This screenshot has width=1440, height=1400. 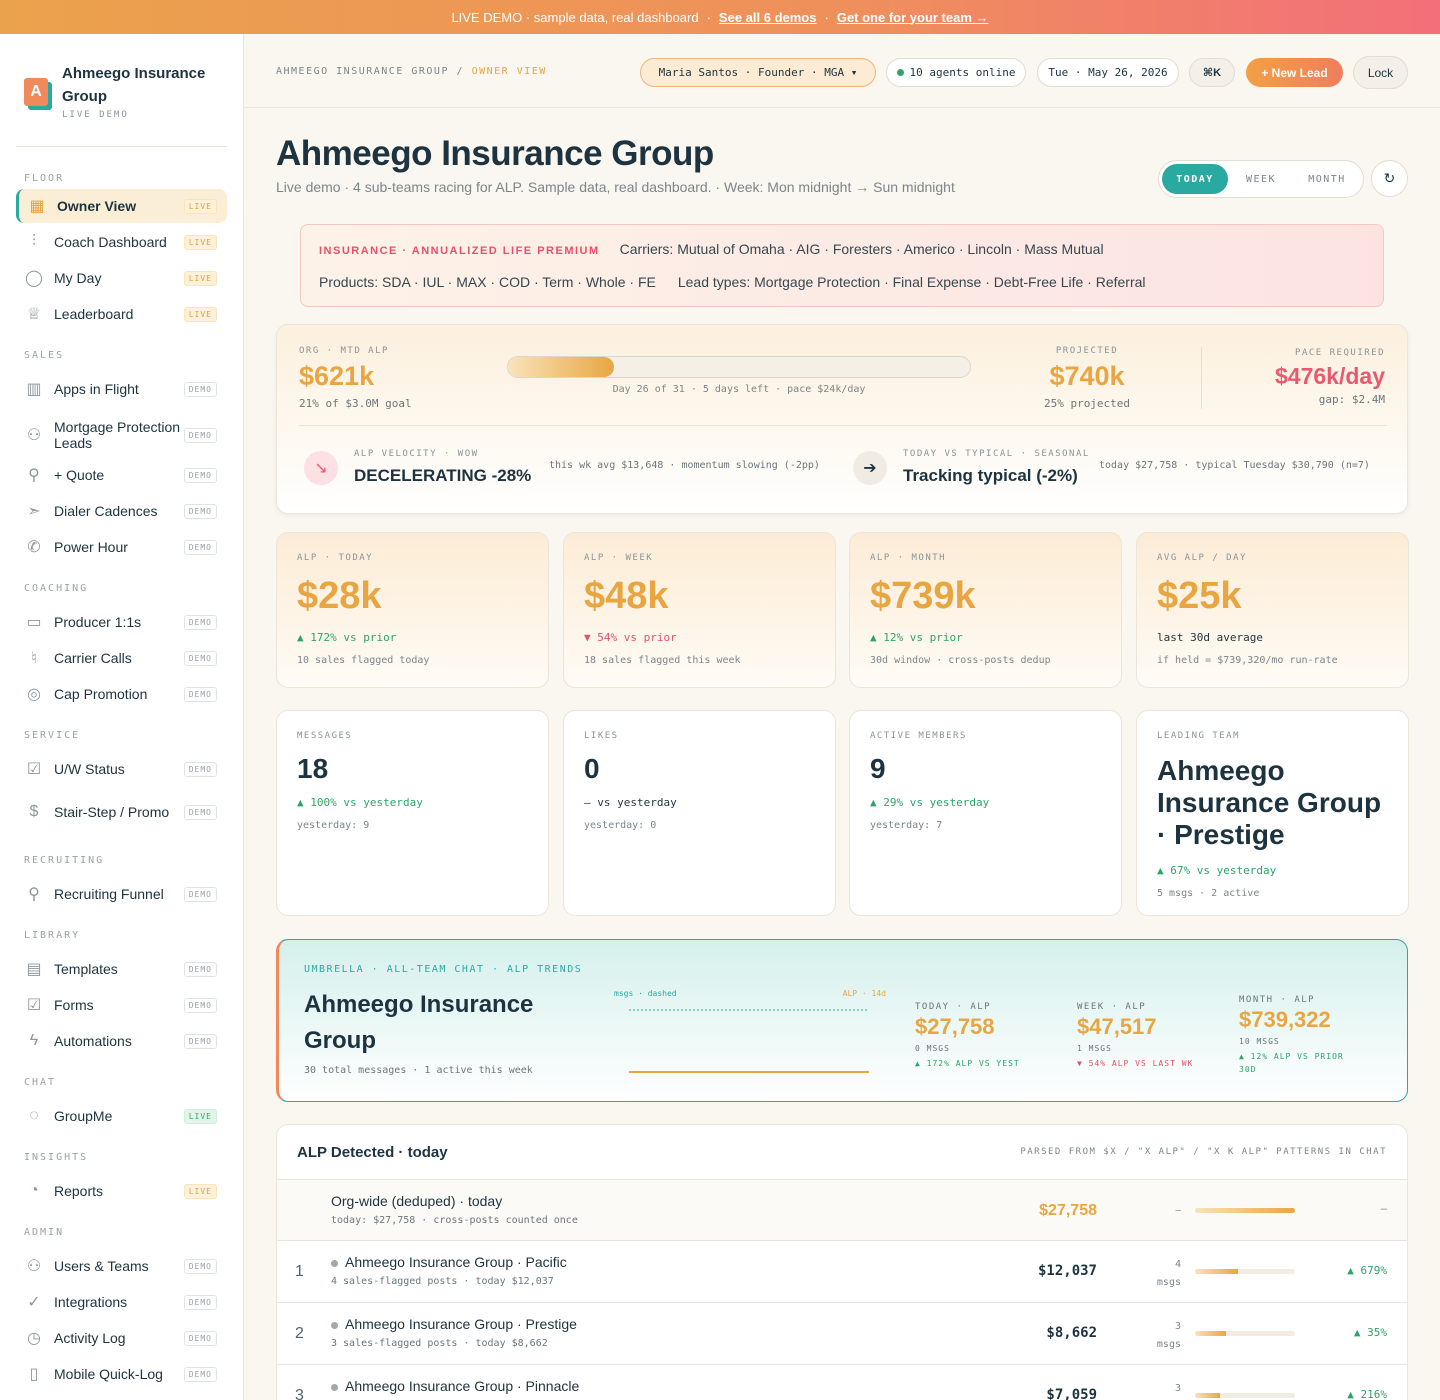 What do you see at coordinates (1327, 179) in the screenshot?
I see `tab-month: MONTH` at bounding box center [1327, 179].